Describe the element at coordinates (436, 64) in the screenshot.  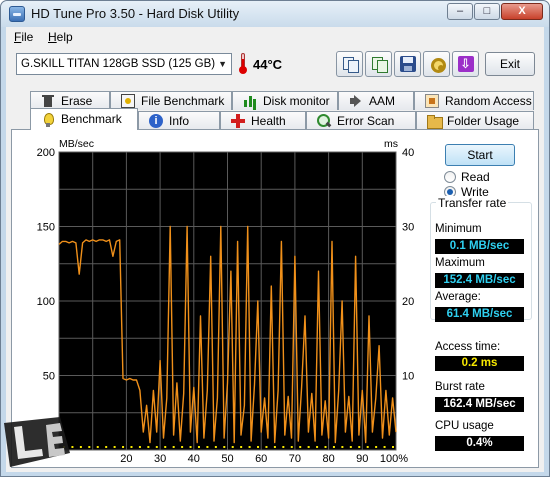
I see `options-button` at that location.